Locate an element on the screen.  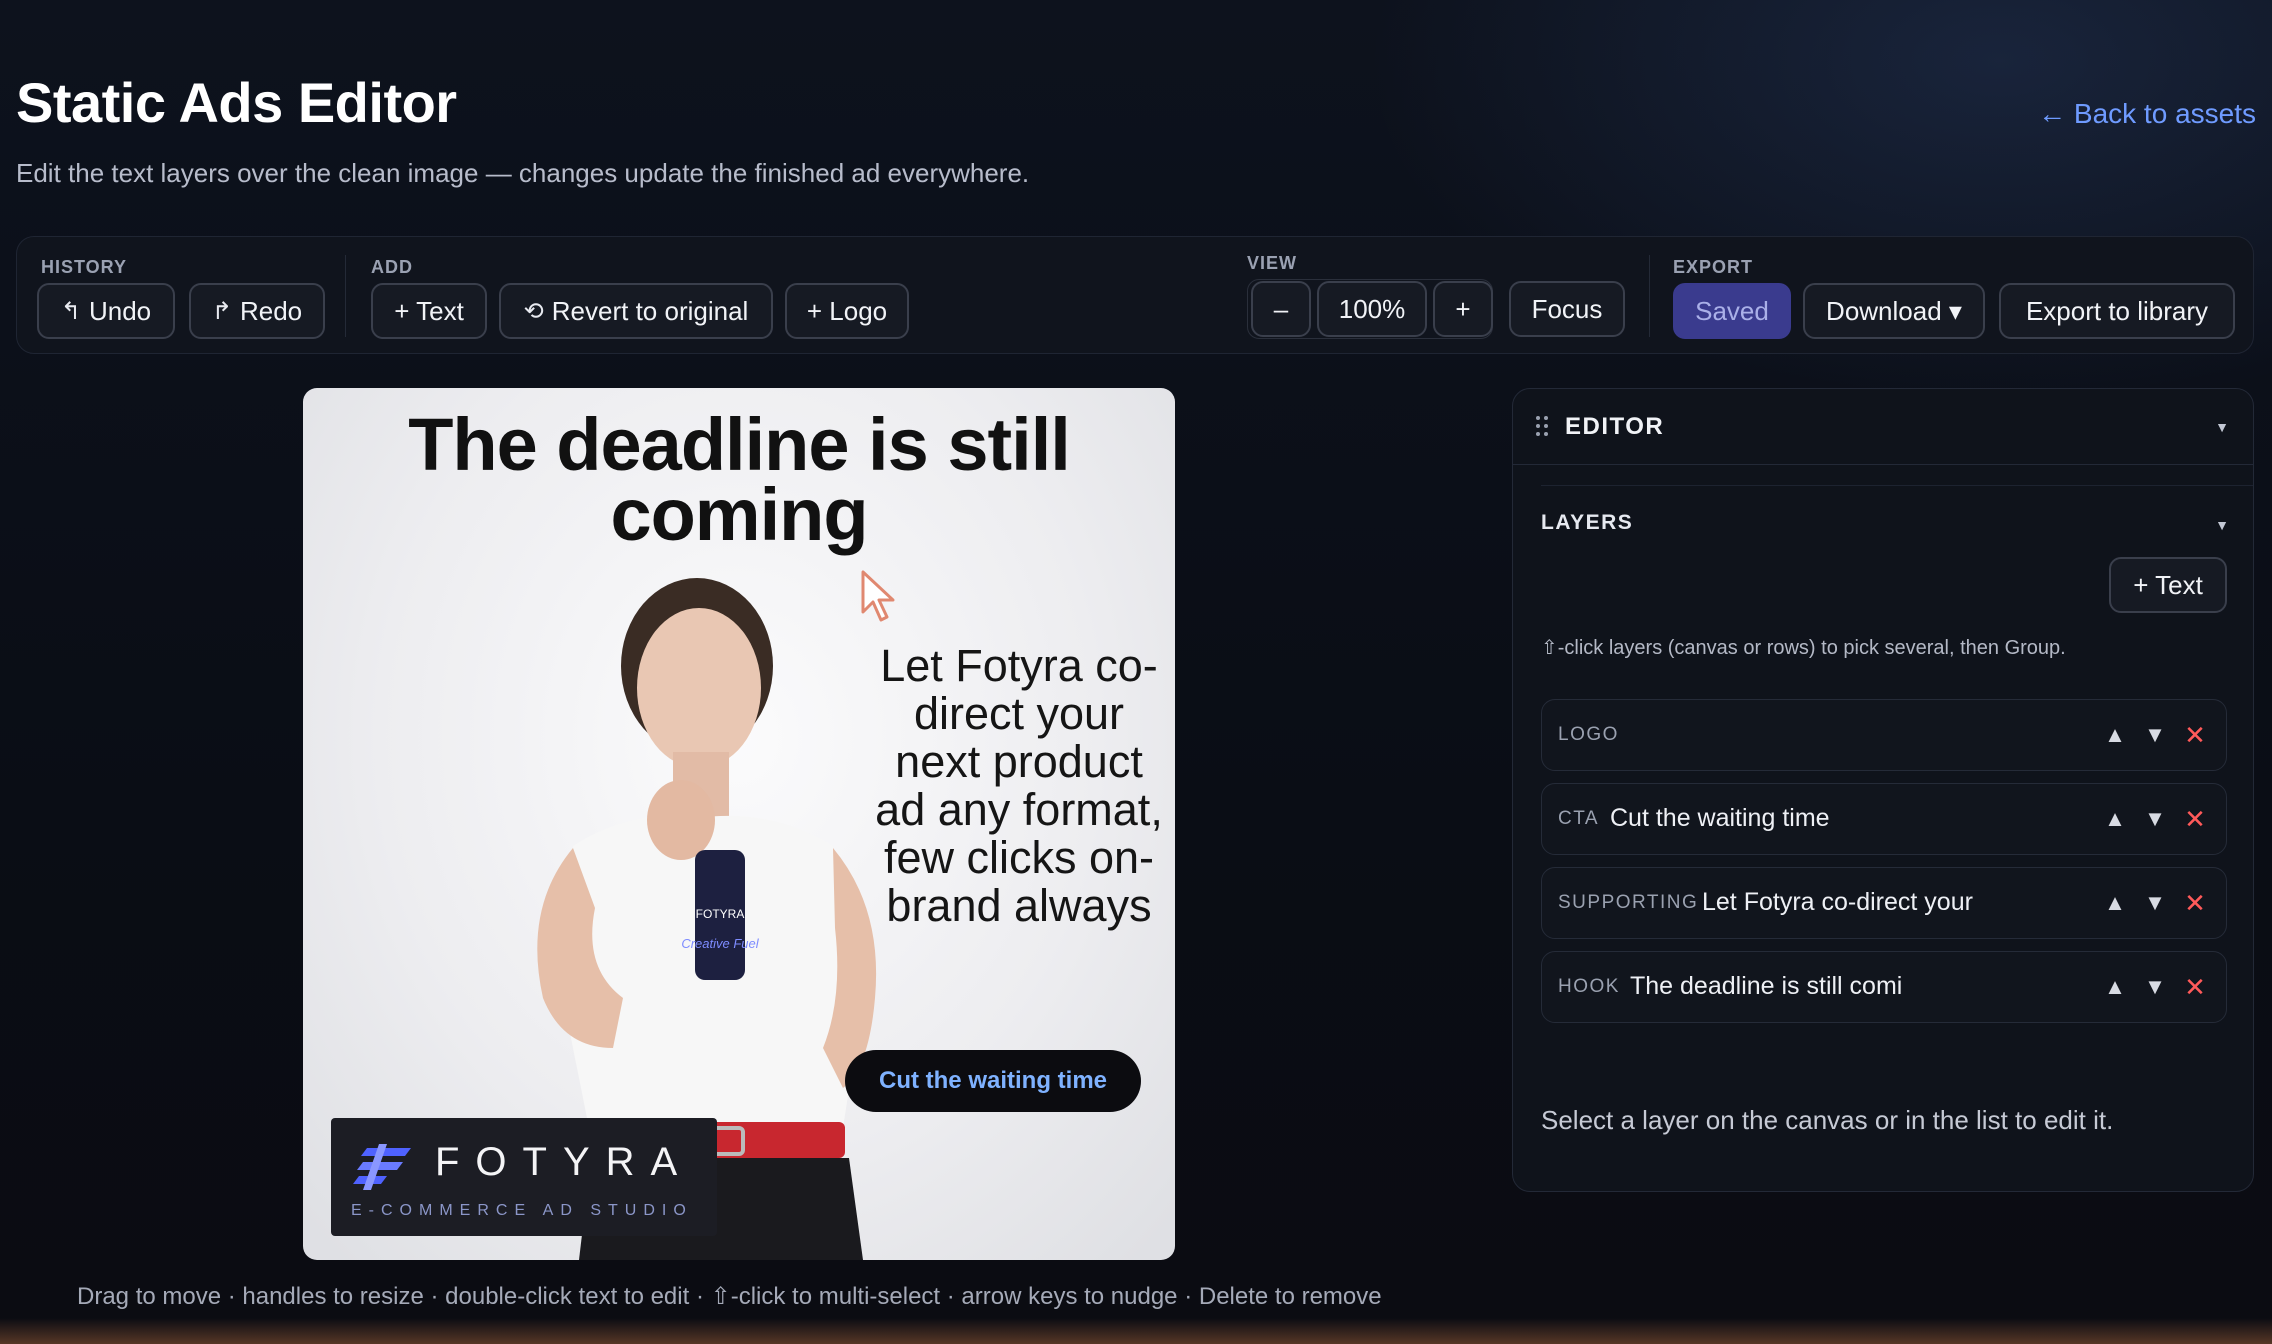
layer-text: Cut the waiting time is located at coordinates (1720, 818).